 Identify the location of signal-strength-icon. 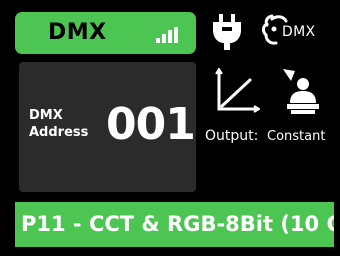
(167, 35).